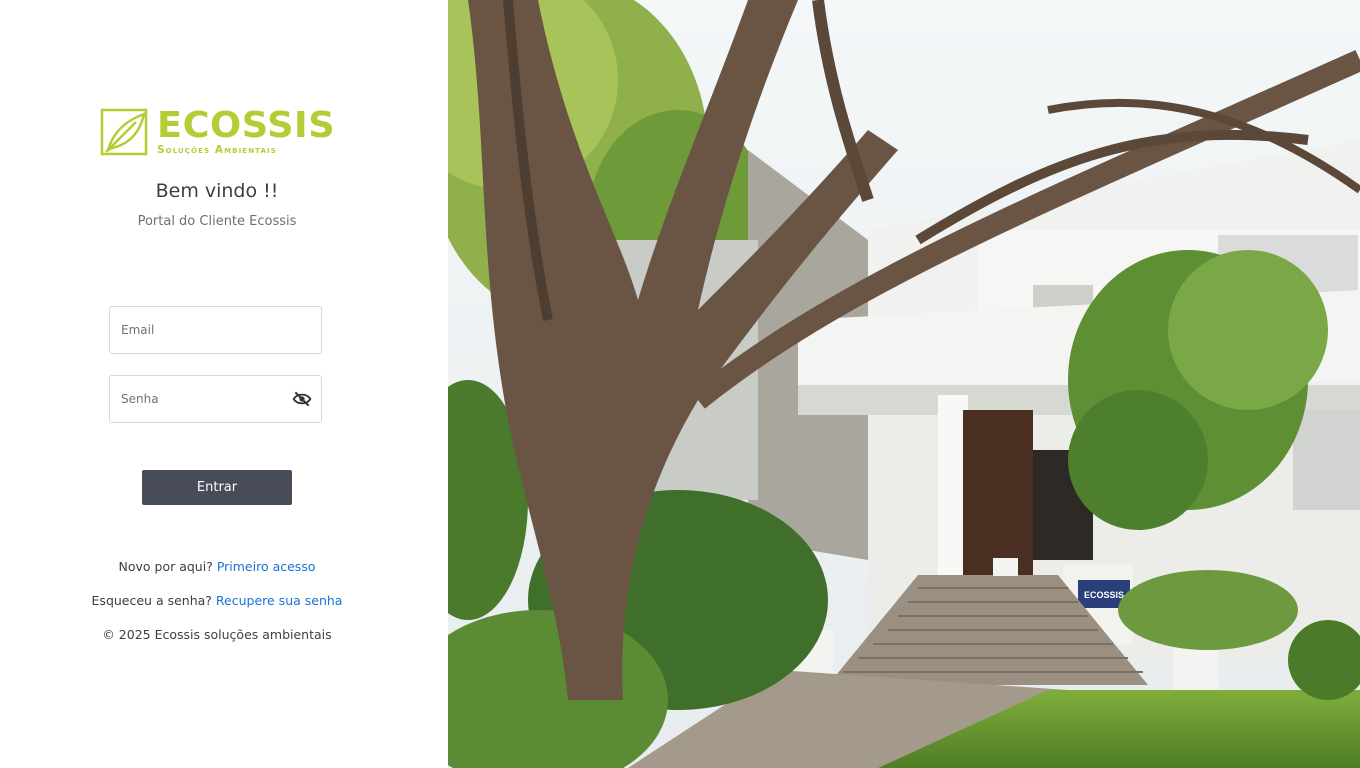 The width and height of the screenshot is (1360, 768). I want to click on password-field, so click(206, 399).